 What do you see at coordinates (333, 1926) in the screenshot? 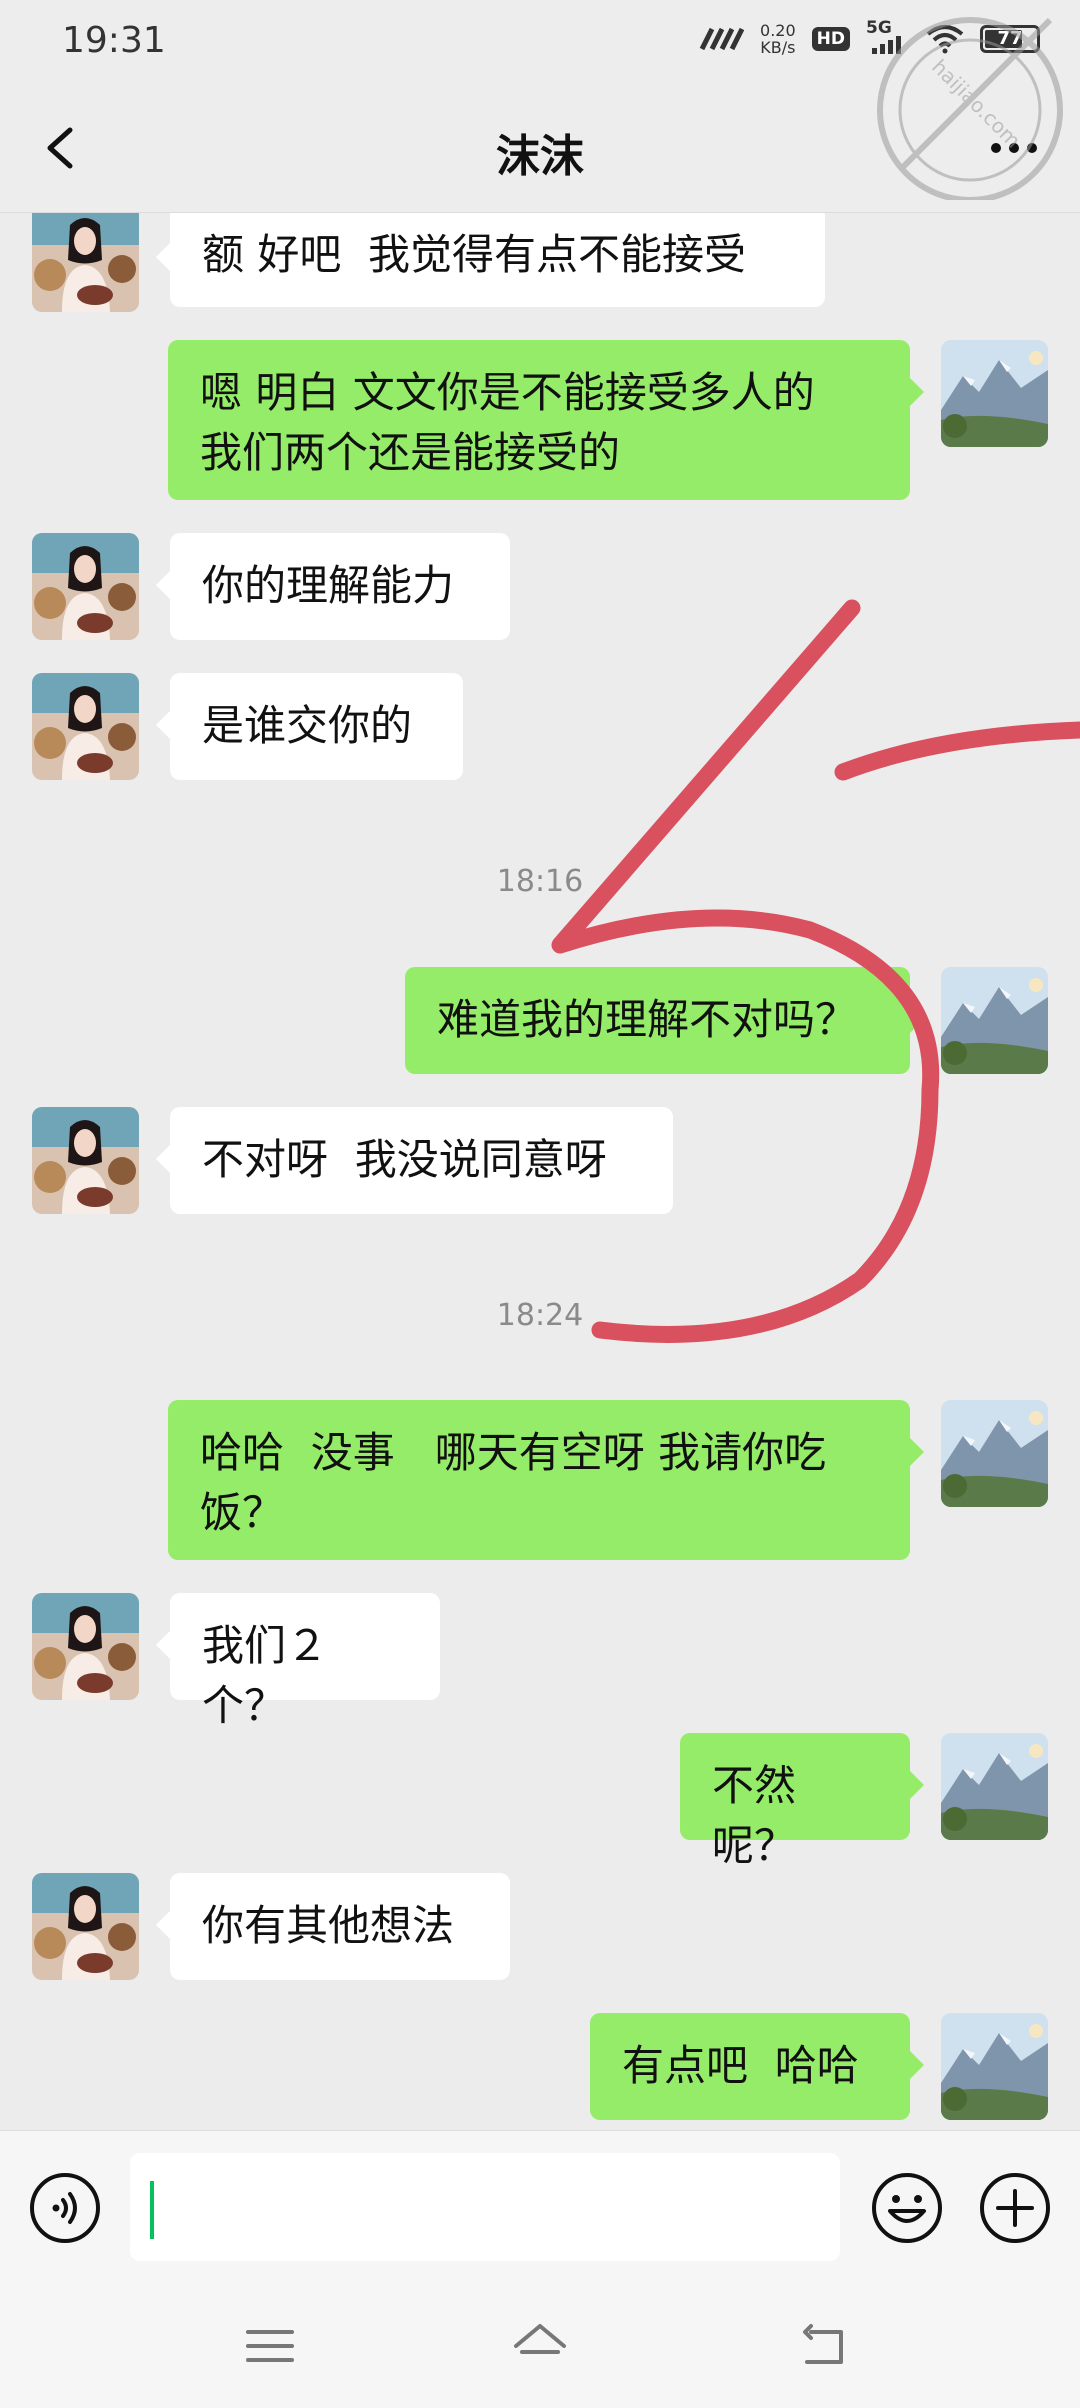
I see `message-bubble: 你有其他想法` at bounding box center [333, 1926].